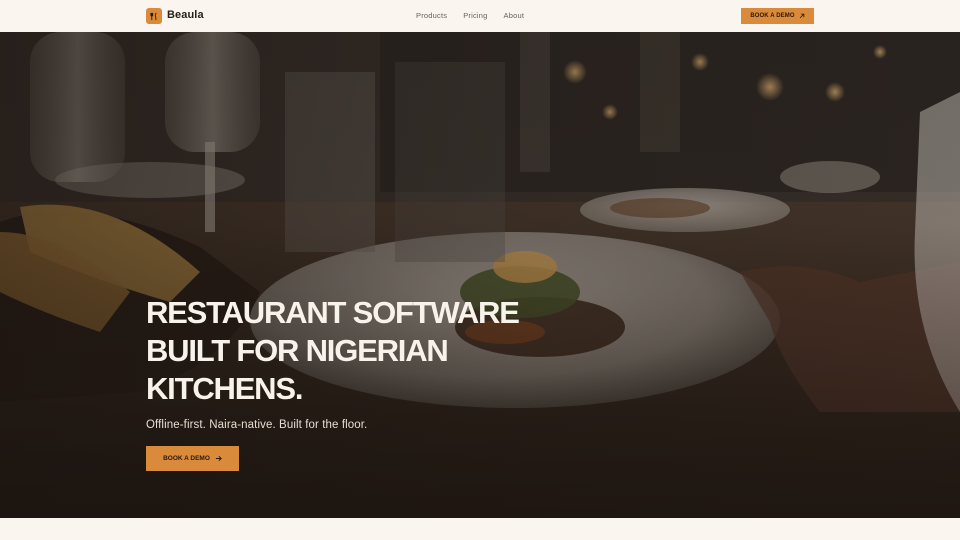 Image resolution: width=960 pixels, height=540 pixels. What do you see at coordinates (185, 15) in the screenshot?
I see `brand-name: Beaula` at bounding box center [185, 15].